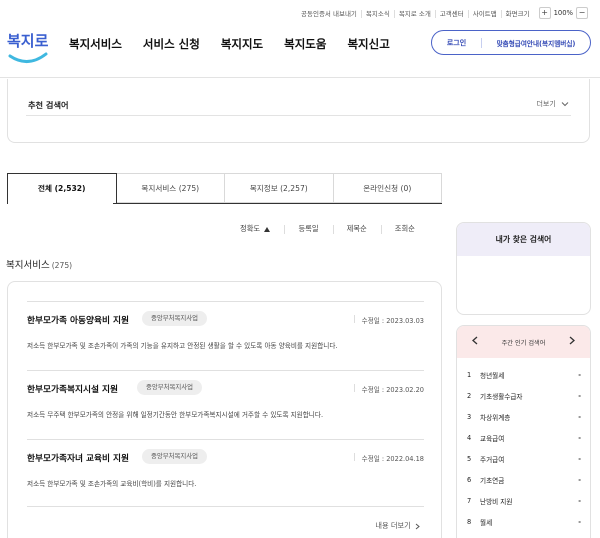 Image resolution: width=600 pixels, height=538 pixels. I want to click on zoom-control: + 100% −, so click(563, 13).